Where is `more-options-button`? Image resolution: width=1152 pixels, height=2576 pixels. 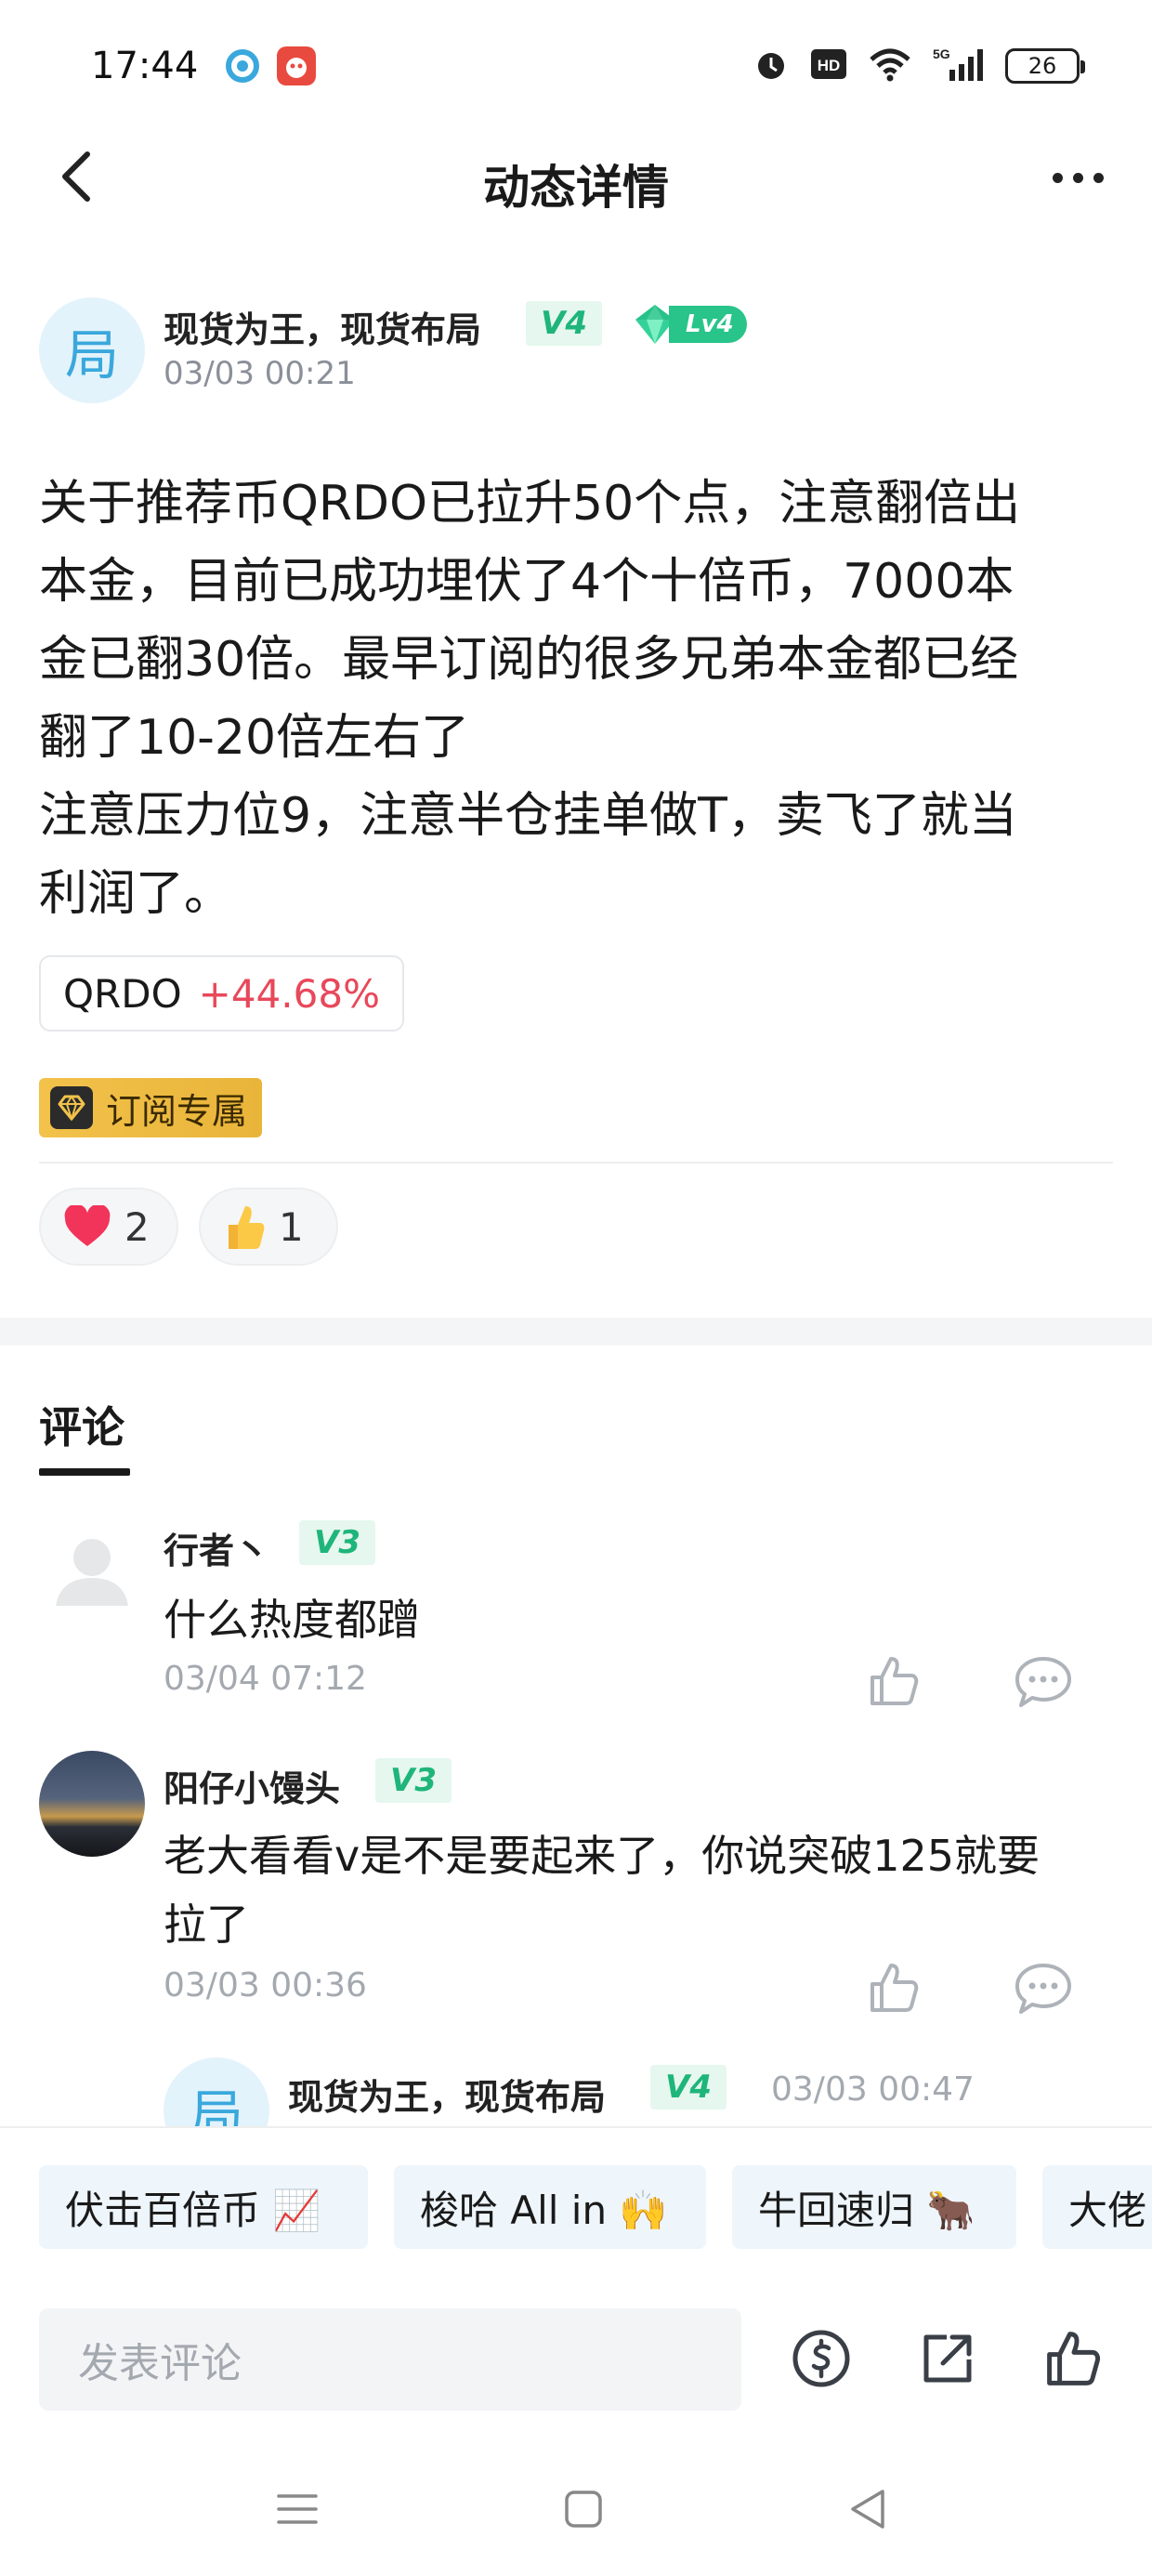
more-options-button is located at coordinates (1077, 177).